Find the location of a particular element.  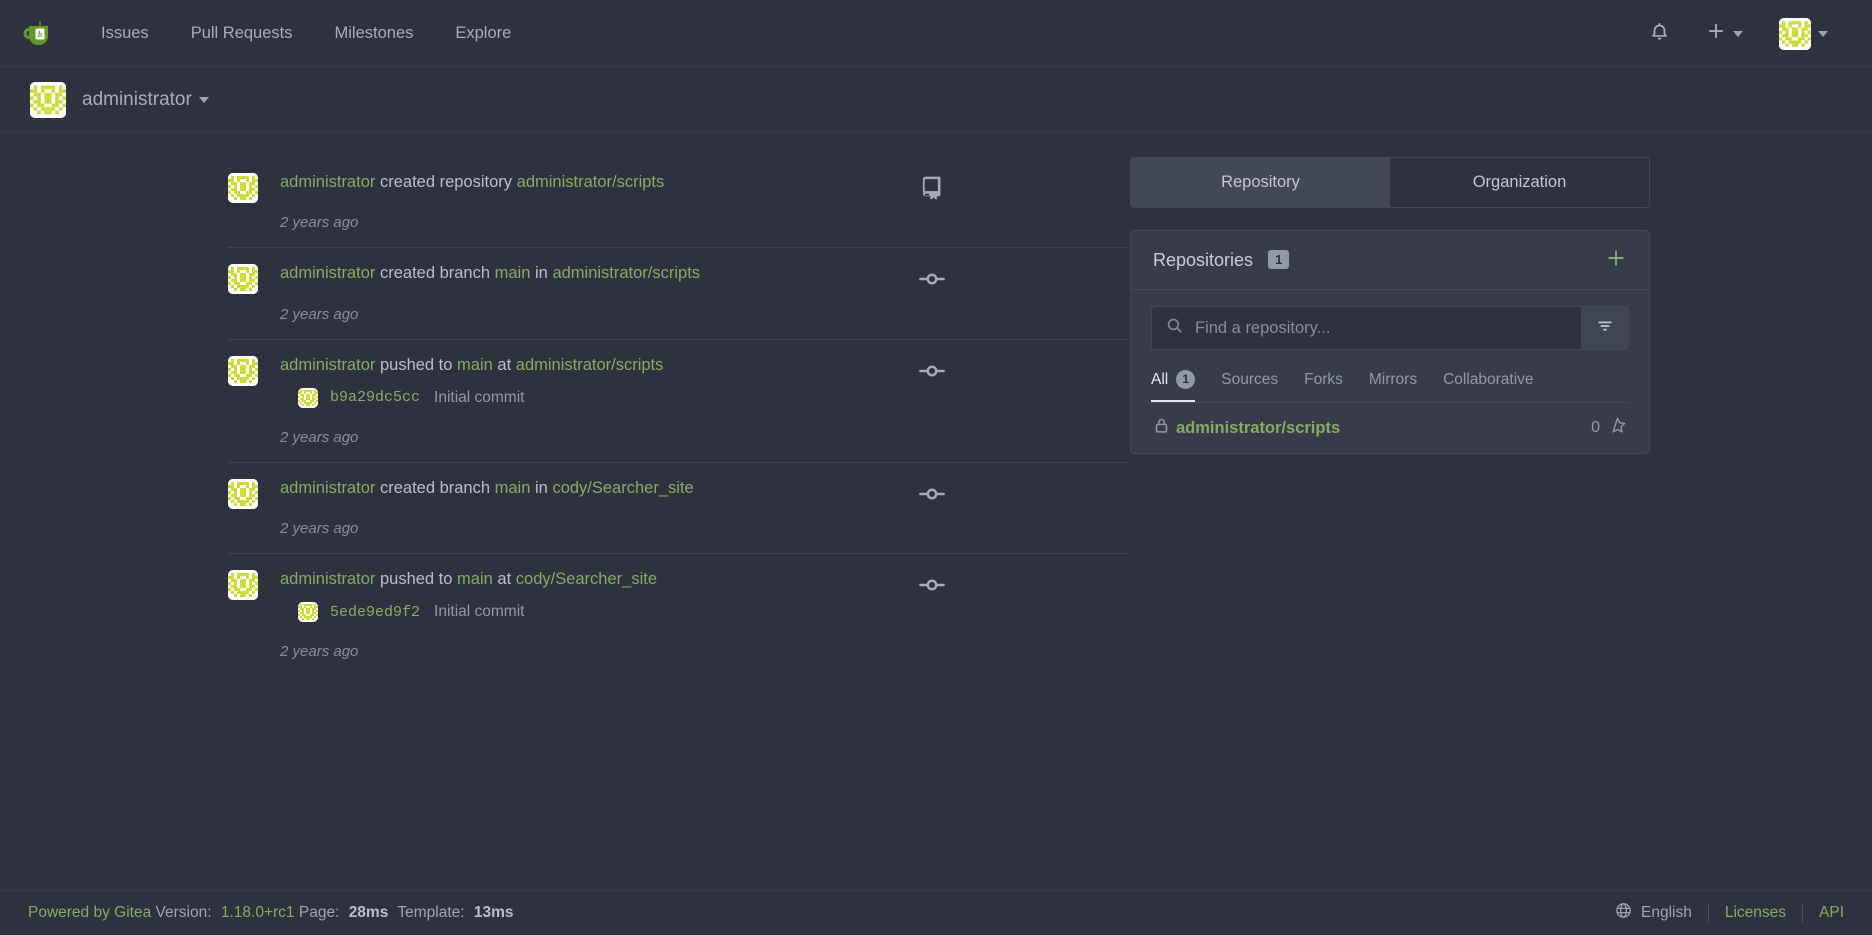

repo-icon is located at coordinates (932, 190).